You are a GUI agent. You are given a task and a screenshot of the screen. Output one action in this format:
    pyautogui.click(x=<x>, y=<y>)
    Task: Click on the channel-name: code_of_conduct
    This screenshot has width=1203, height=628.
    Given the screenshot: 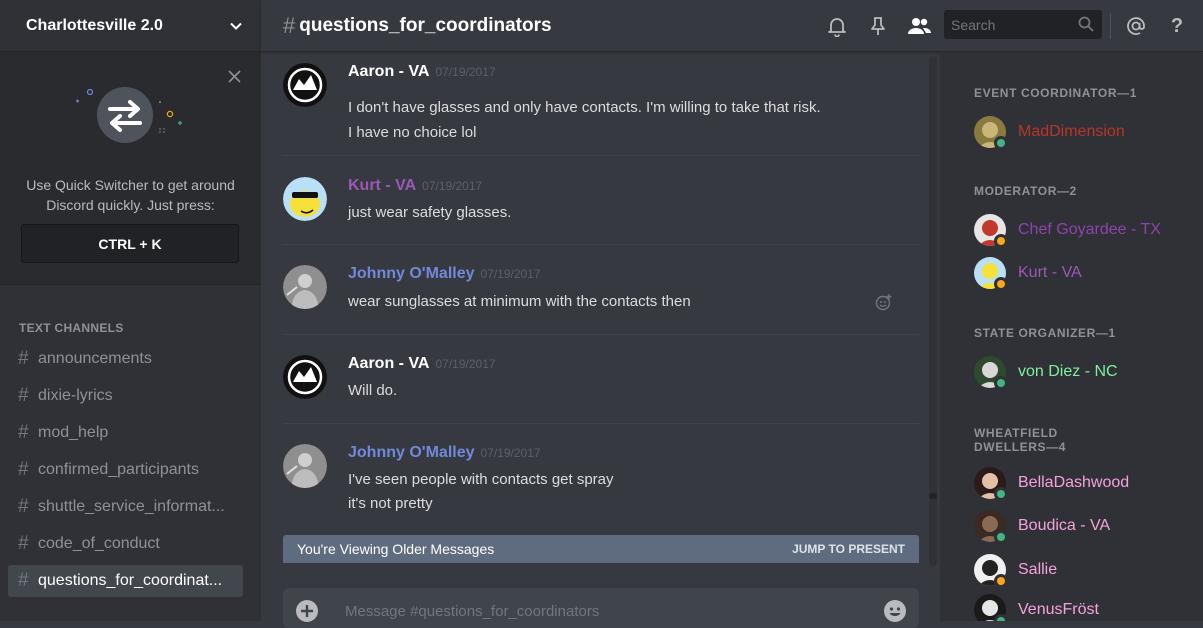 What is the action you would take?
    pyautogui.click(x=99, y=543)
    